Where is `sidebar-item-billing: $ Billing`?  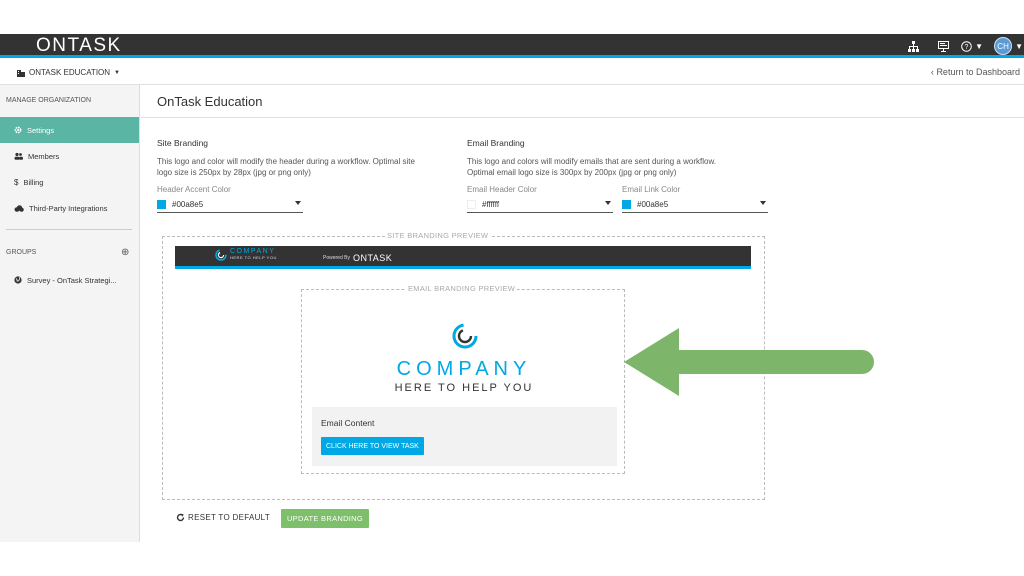
sidebar-item-billing: $ Billing is located at coordinates (69, 182).